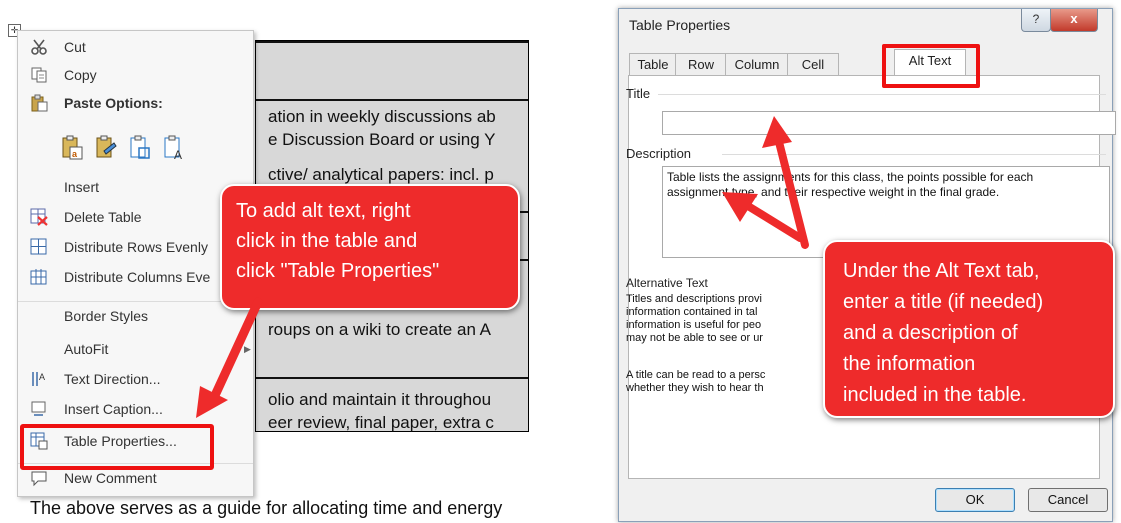  What do you see at coordinates (39, 479) in the screenshot?
I see `comment-icon` at bounding box center [39, 479].